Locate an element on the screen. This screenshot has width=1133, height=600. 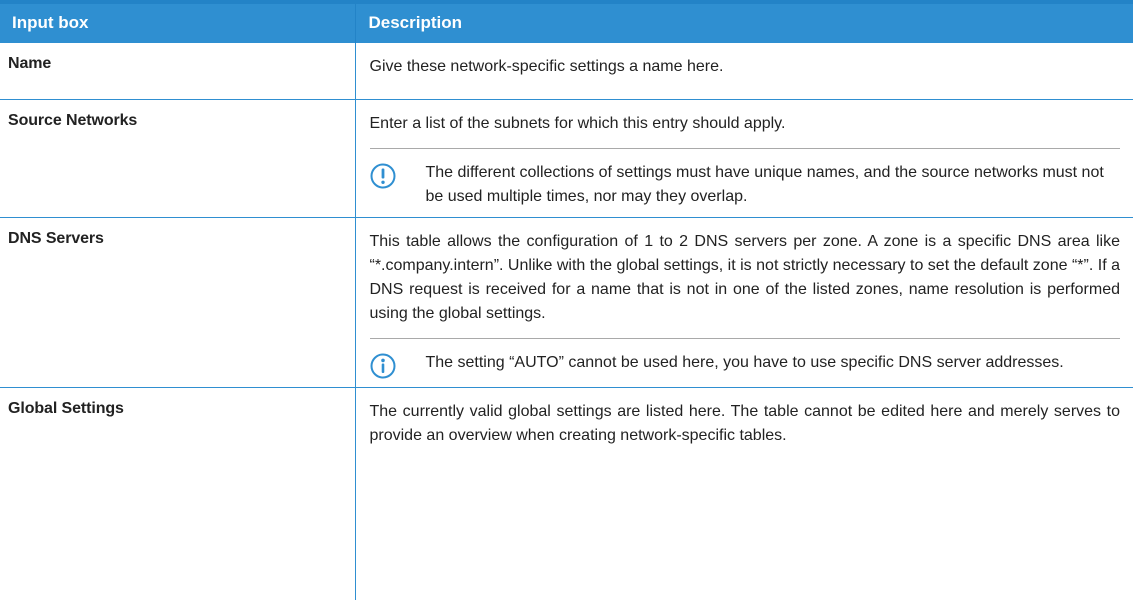
info-circle-icon is located at coordinates (383, 366).